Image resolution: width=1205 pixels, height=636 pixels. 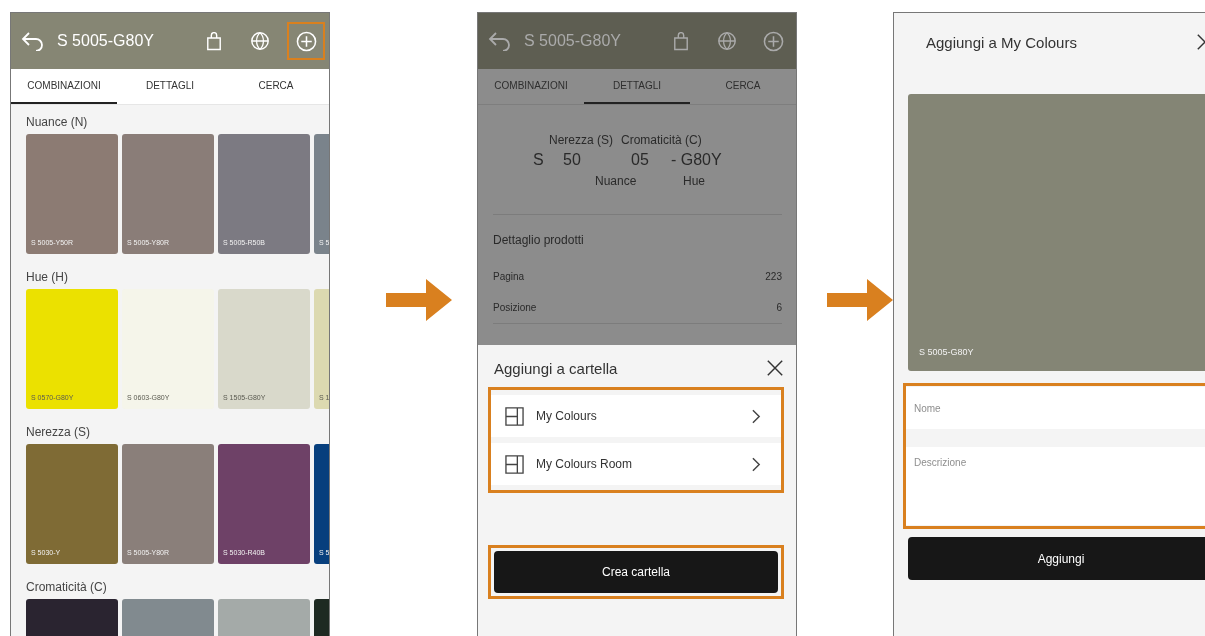 I want to click on section-heading: Nerezza (S), so click(x=58, y=432).